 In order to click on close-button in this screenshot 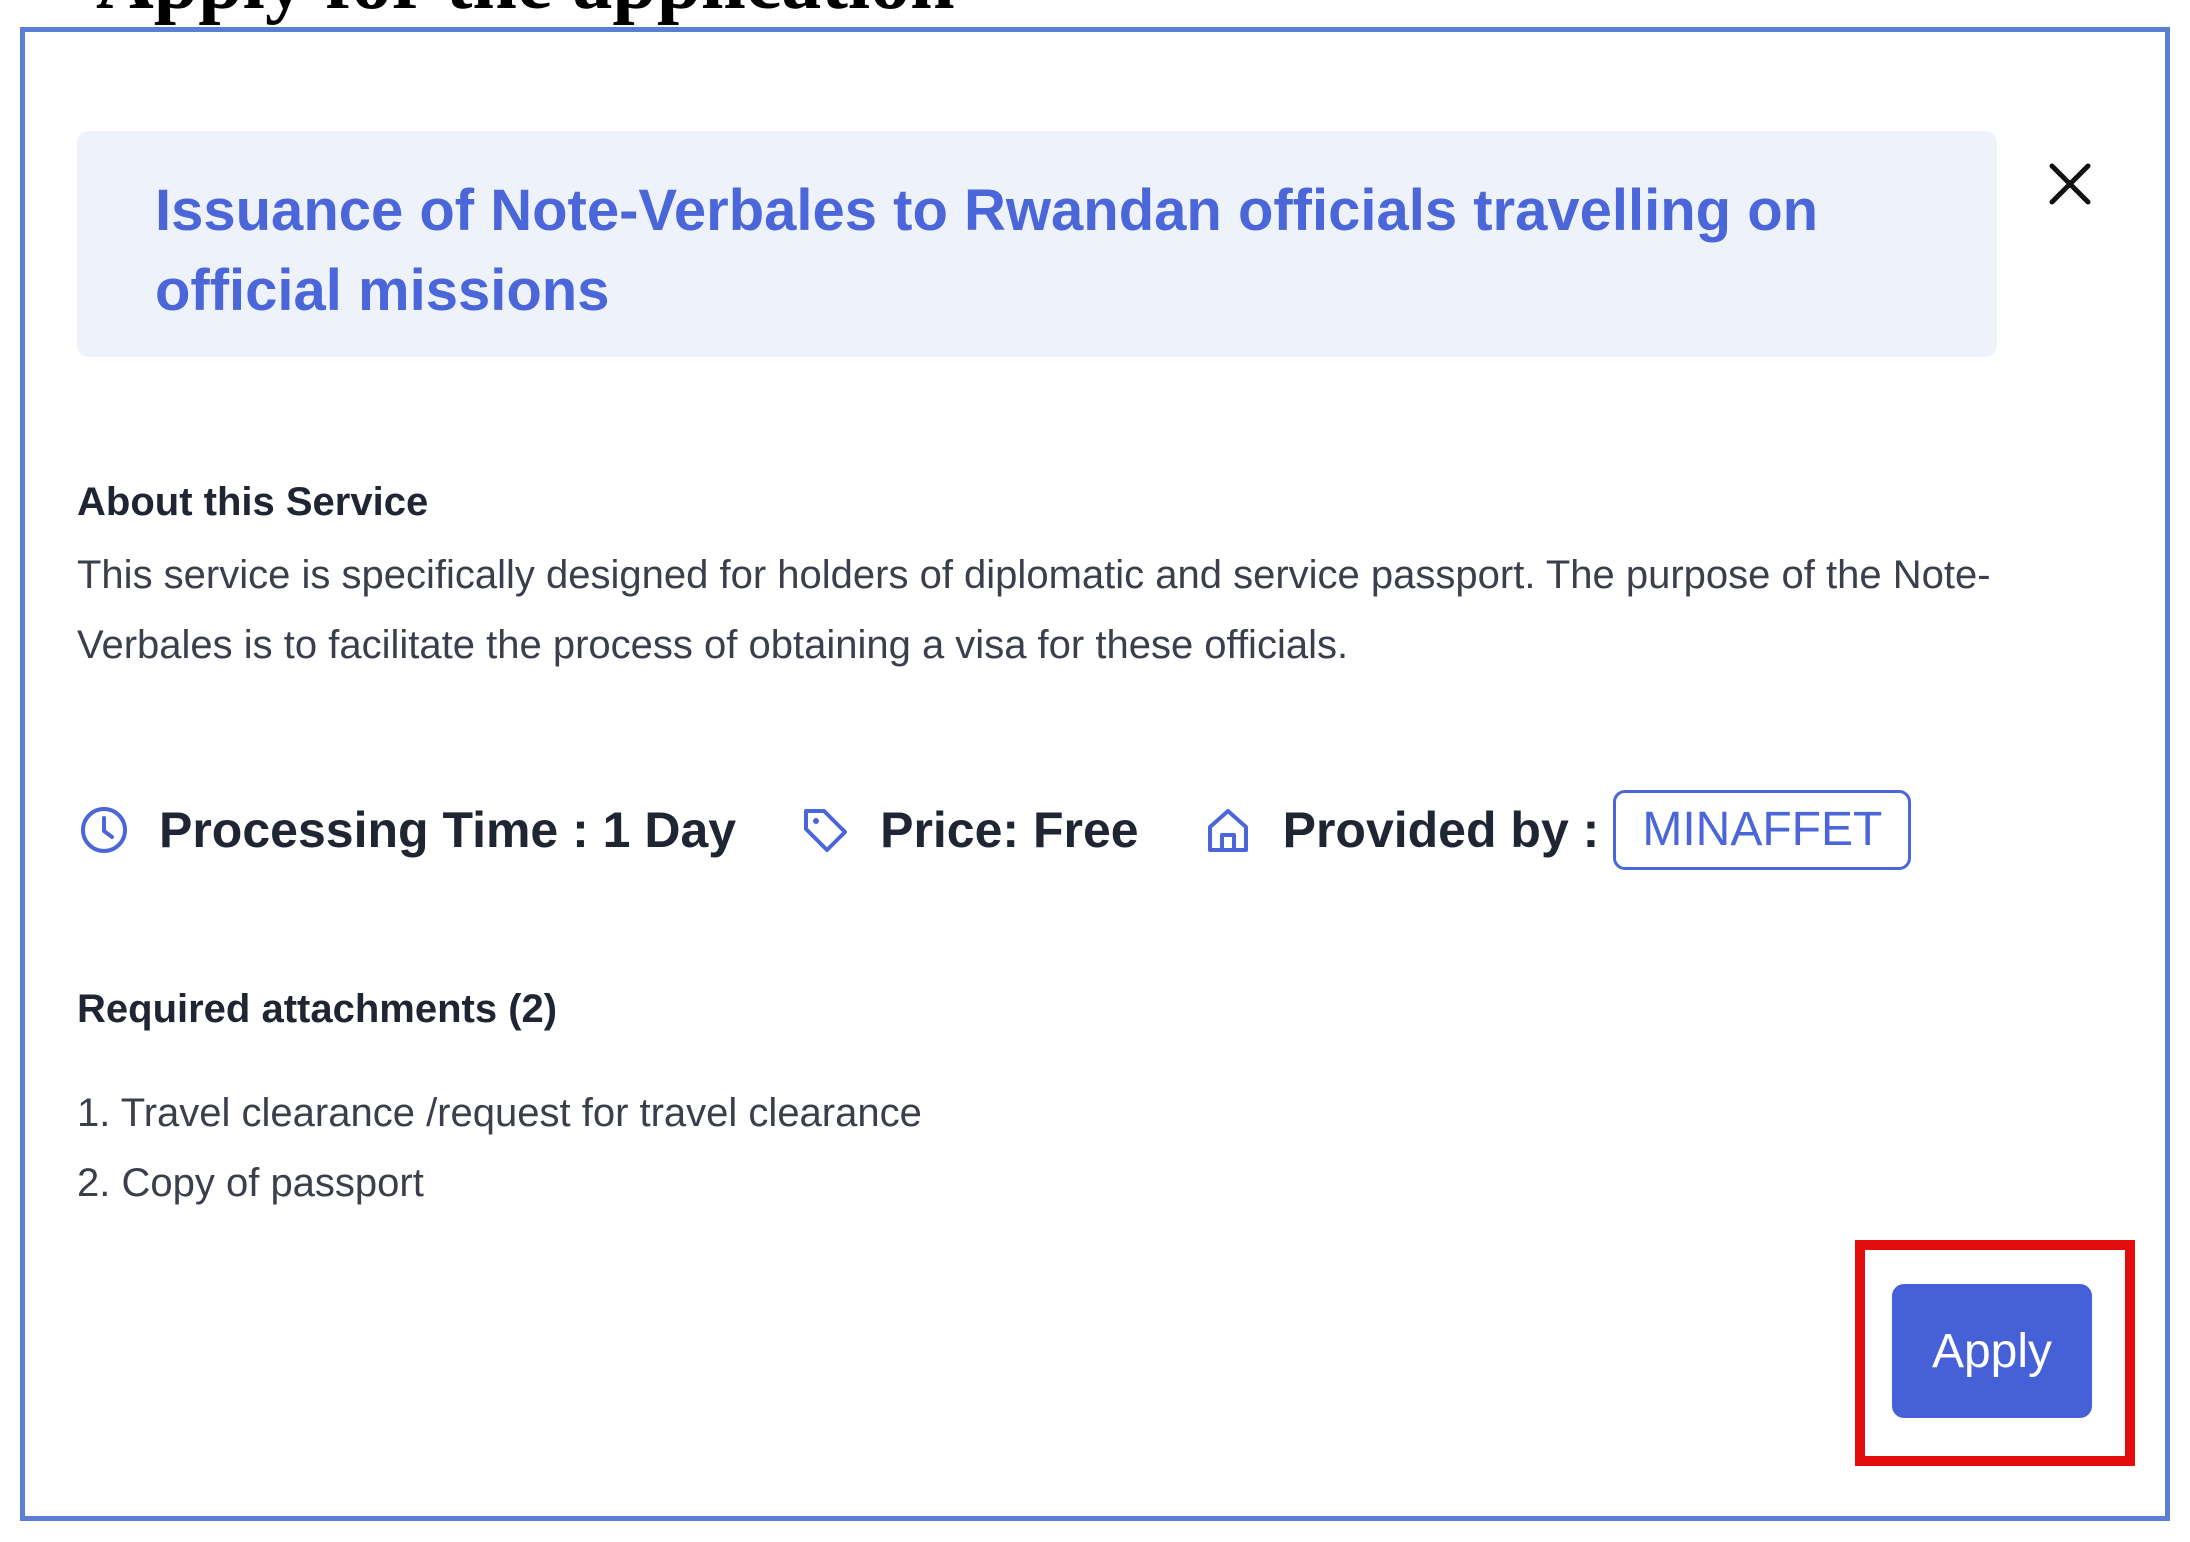, I will do `click(2070, 184)`.